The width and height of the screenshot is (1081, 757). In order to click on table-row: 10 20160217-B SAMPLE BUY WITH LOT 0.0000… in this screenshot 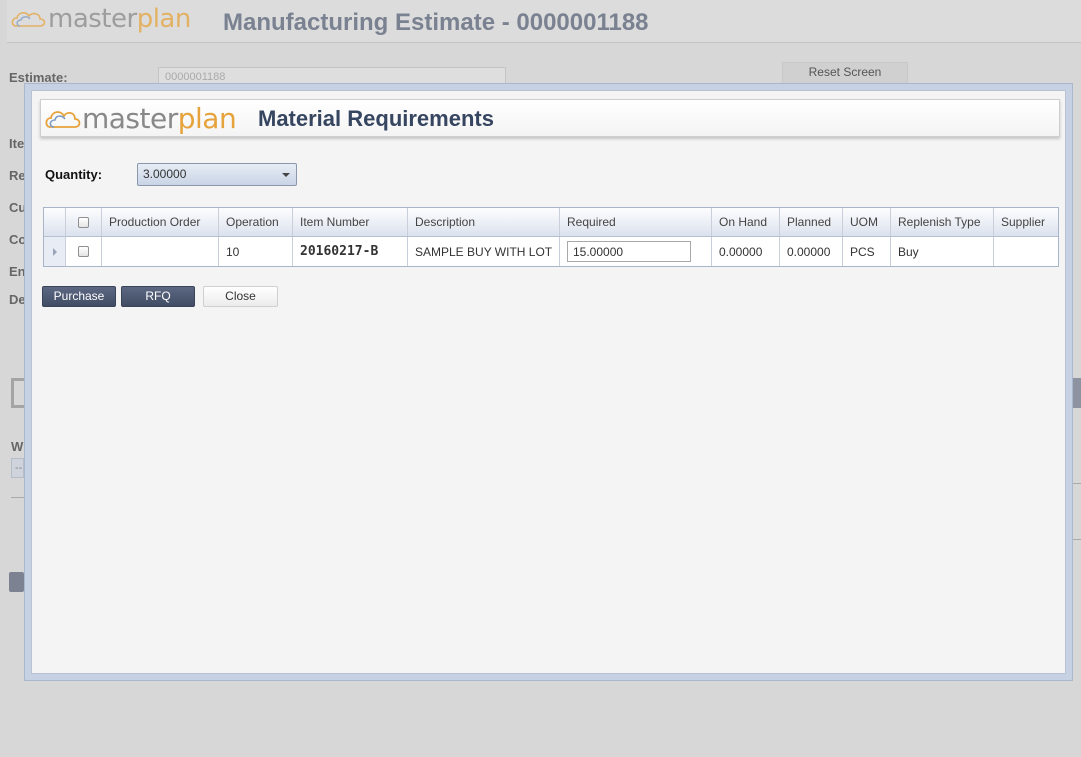, I will do `click(551, 251)`.